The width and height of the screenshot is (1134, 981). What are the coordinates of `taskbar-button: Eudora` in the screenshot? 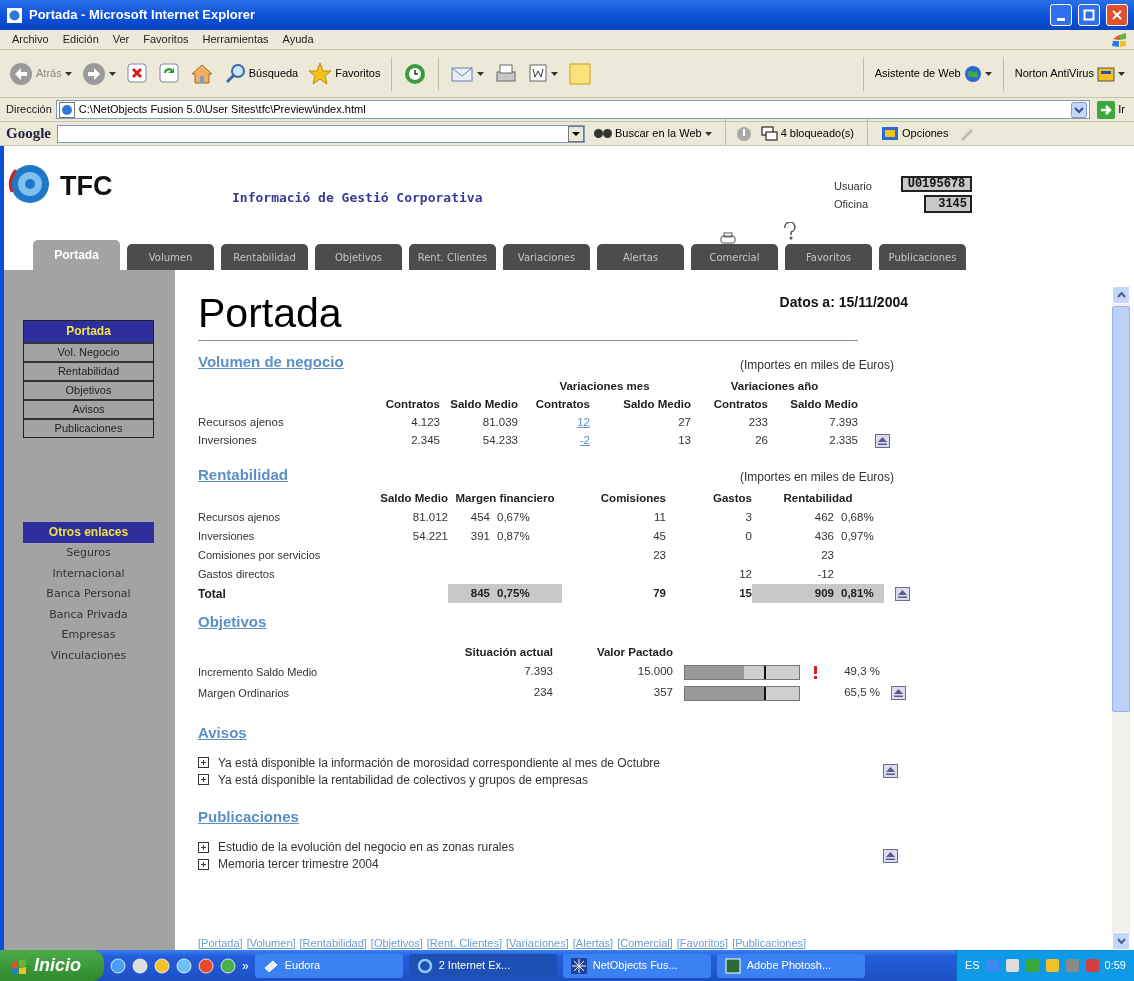 It's located at (328, 965).